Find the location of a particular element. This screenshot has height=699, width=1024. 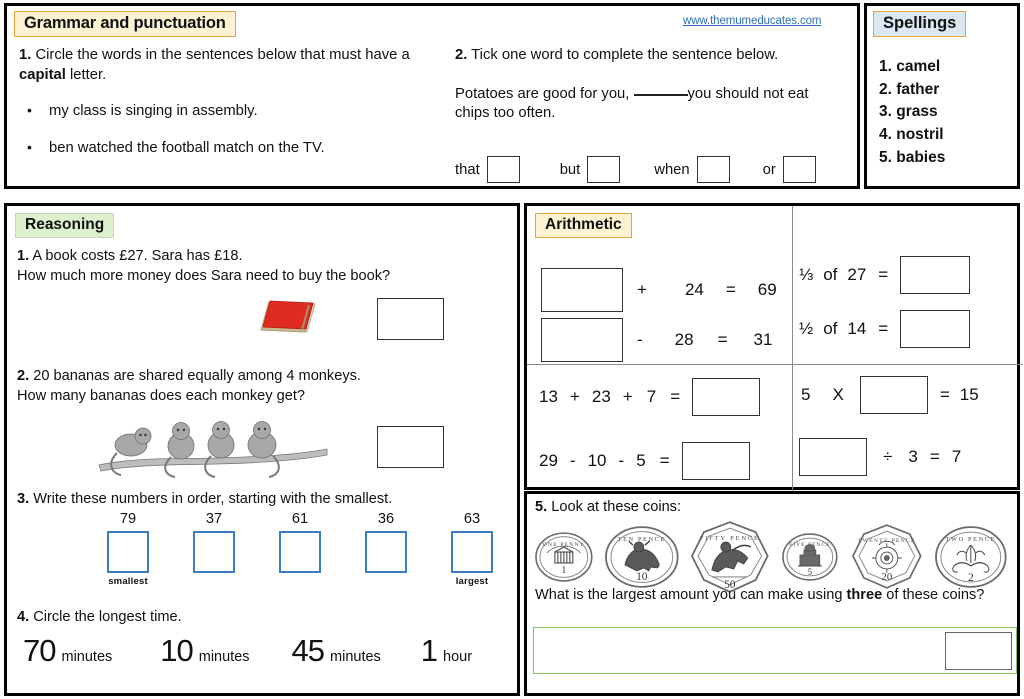

fifty-pence-coin-icon: FIFTY PENCE 50 is located at coordinates (730, 557).